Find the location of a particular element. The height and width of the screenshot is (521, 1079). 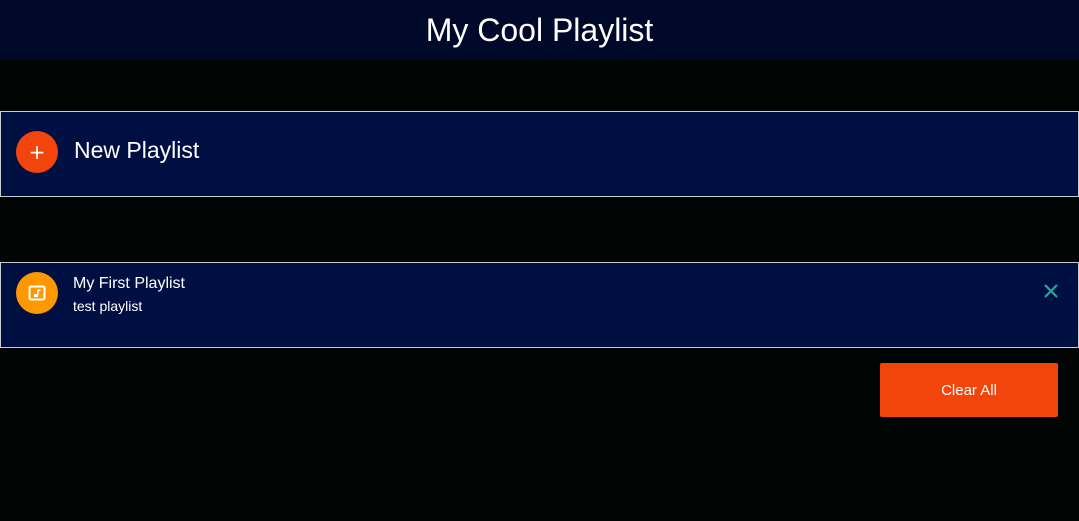

playlist-avatar is located at coordinates (37, 293).